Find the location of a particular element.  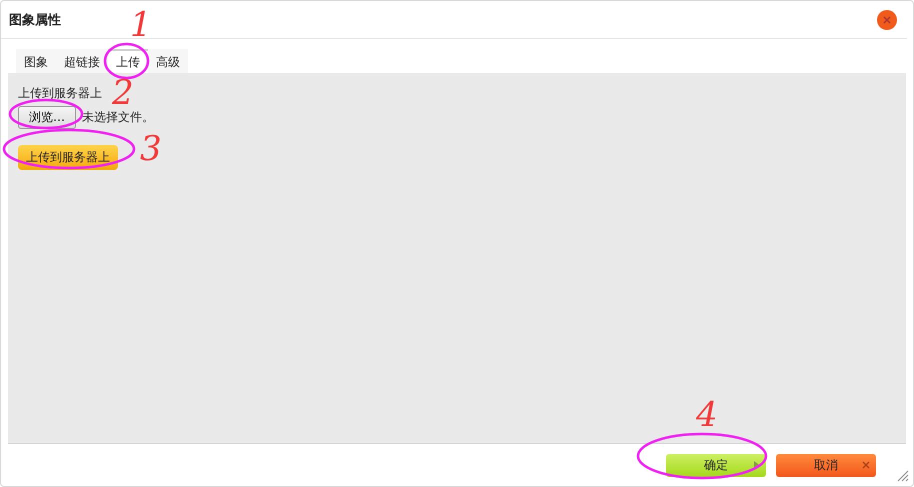

file-status: 未选择文件。 is located at coordinates (118, 117).